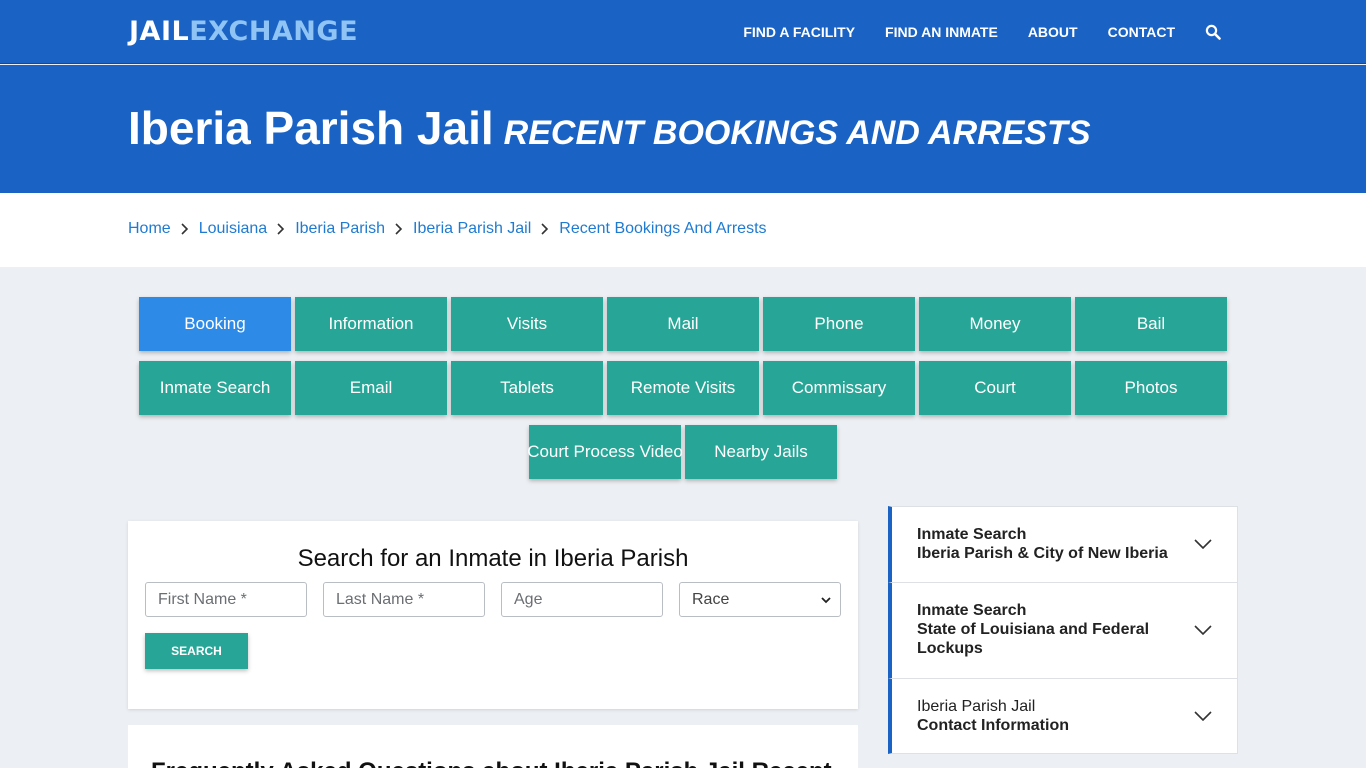 Image resolution: width=1366 pixels, height=768 pixels. Describe the element at coordinates (149, 229) in the screenshot. I see `breadcrumb-home: Home` at that location.